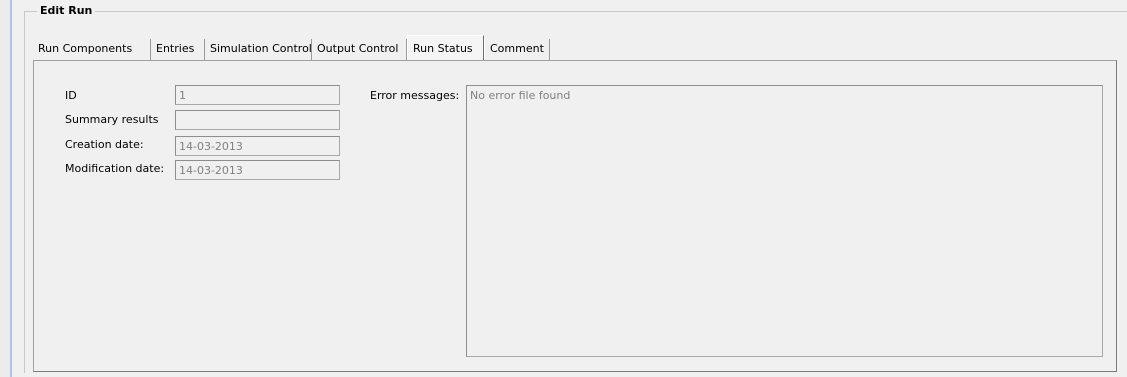 This screenshot has height=377, width=1127. I want to click on left-side-strip, so click(6, 188).